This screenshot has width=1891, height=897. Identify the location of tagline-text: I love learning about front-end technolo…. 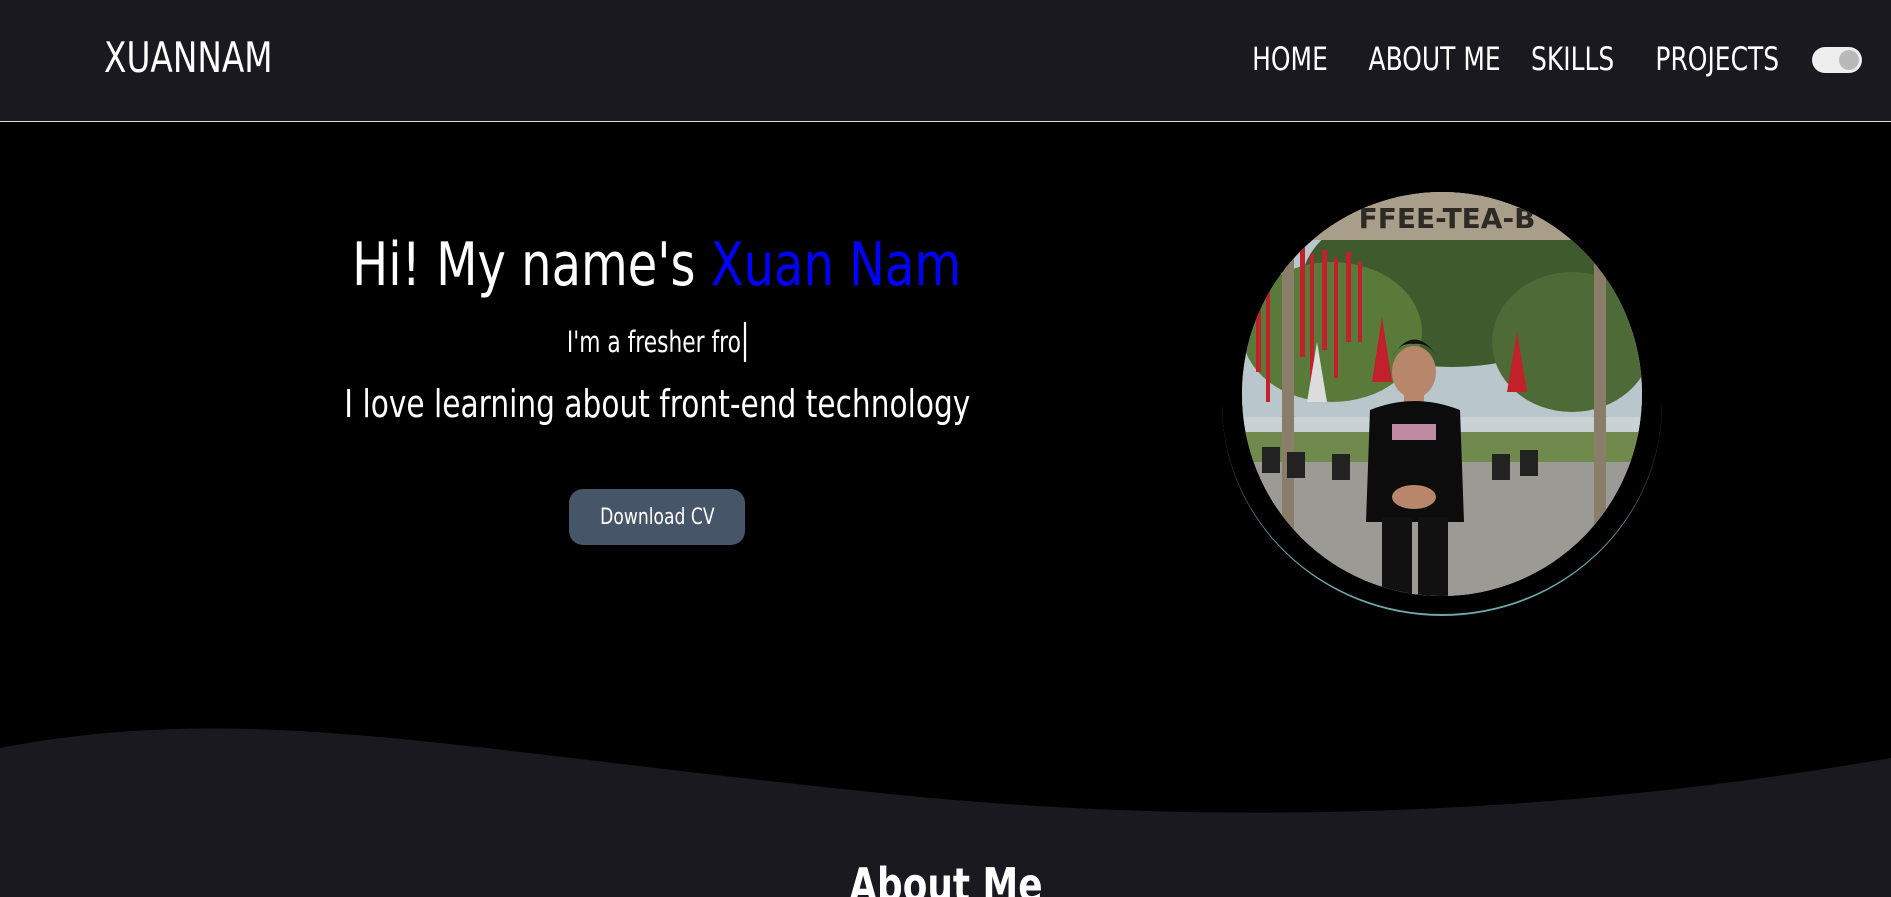
(657, 404).